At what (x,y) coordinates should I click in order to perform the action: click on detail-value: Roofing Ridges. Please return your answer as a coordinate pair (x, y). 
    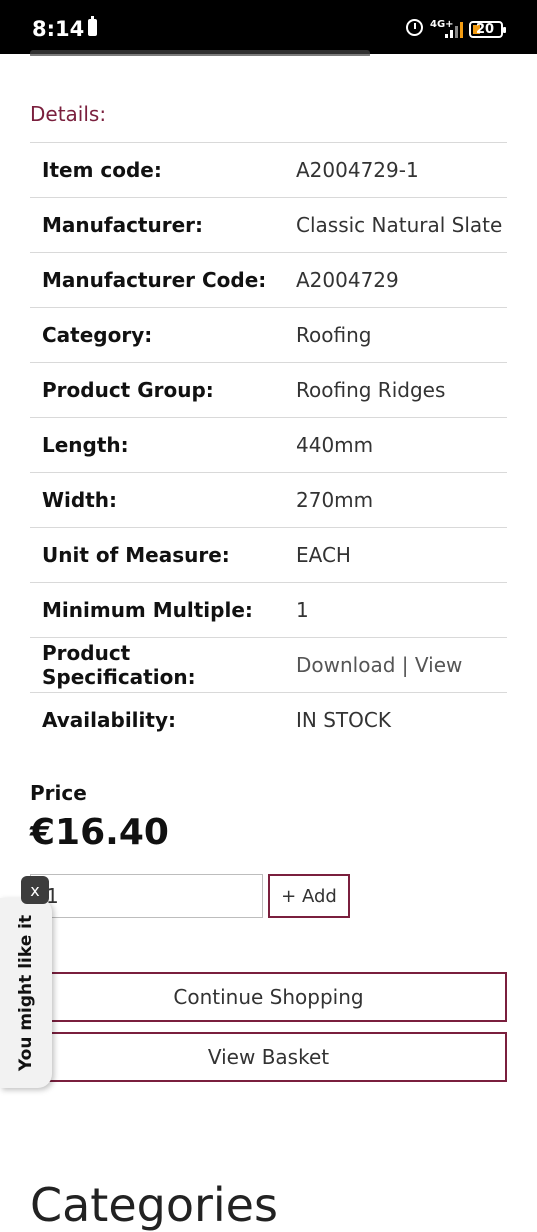
    Looking at the image, I should click on (371, 390).